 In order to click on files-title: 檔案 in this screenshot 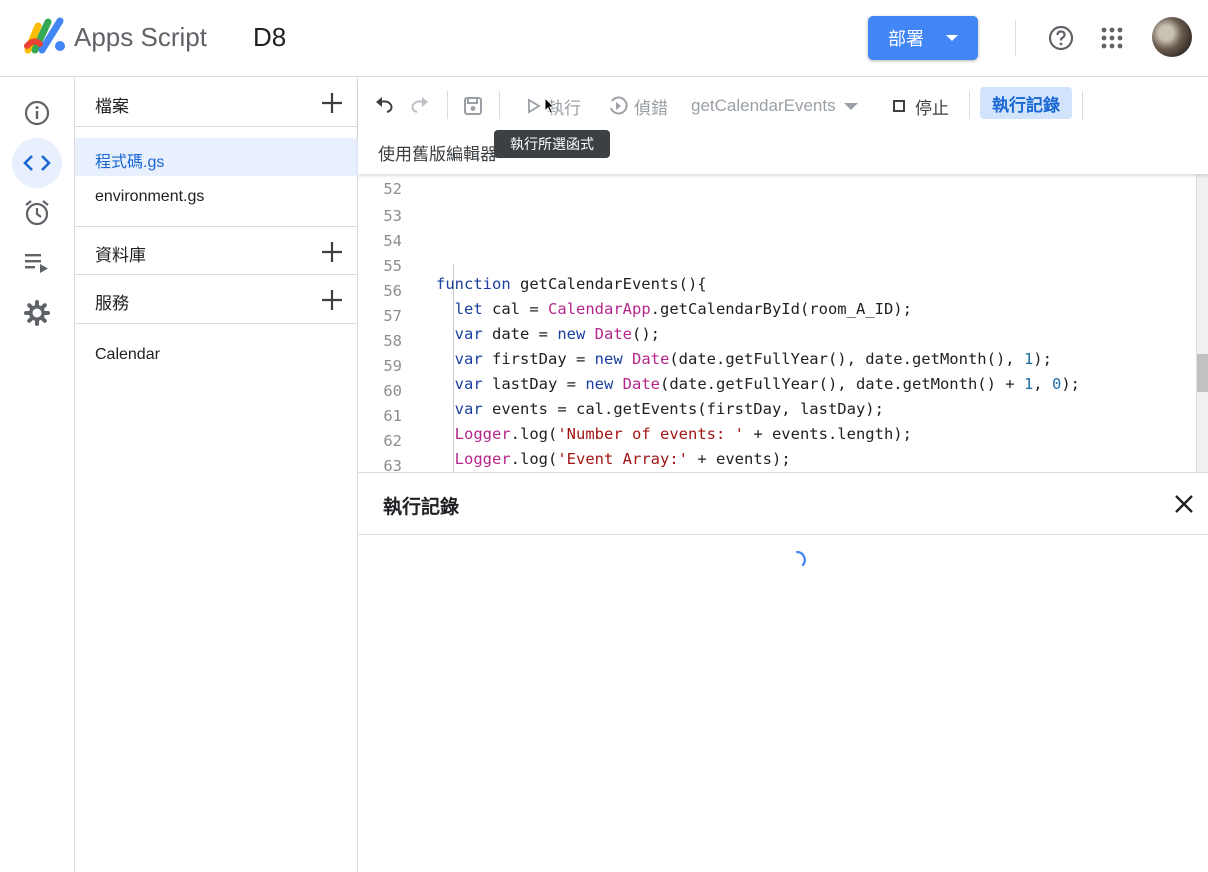, I will do `click(112, 106)`.